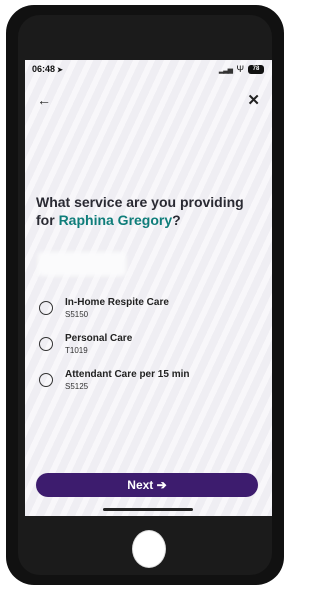  I want to click on close-icon: ✕, so click(253, 100).